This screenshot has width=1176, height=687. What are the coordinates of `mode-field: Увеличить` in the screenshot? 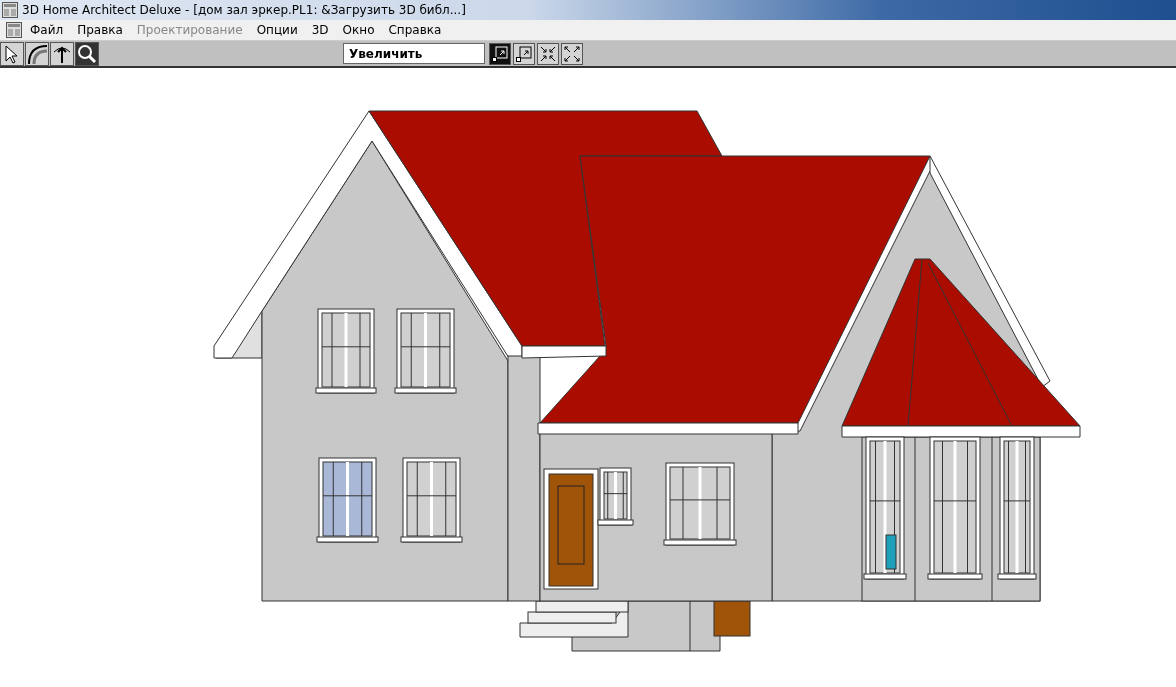 It's located at (414, 53).